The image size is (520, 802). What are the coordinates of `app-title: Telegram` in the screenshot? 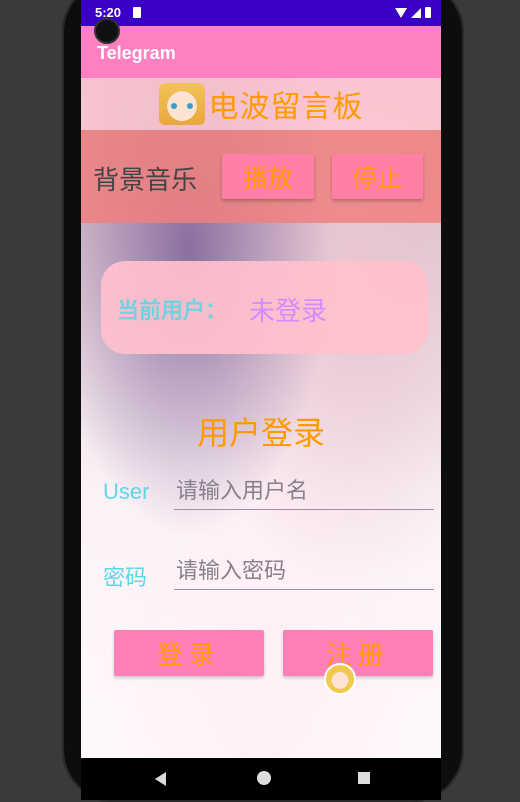 It's located at (136, 53).